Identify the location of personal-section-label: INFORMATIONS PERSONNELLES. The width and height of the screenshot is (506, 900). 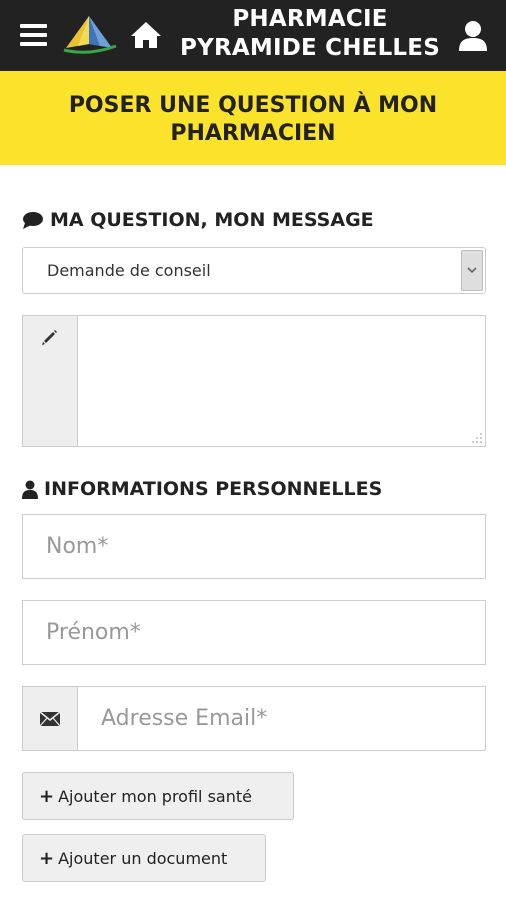
(213, 489).